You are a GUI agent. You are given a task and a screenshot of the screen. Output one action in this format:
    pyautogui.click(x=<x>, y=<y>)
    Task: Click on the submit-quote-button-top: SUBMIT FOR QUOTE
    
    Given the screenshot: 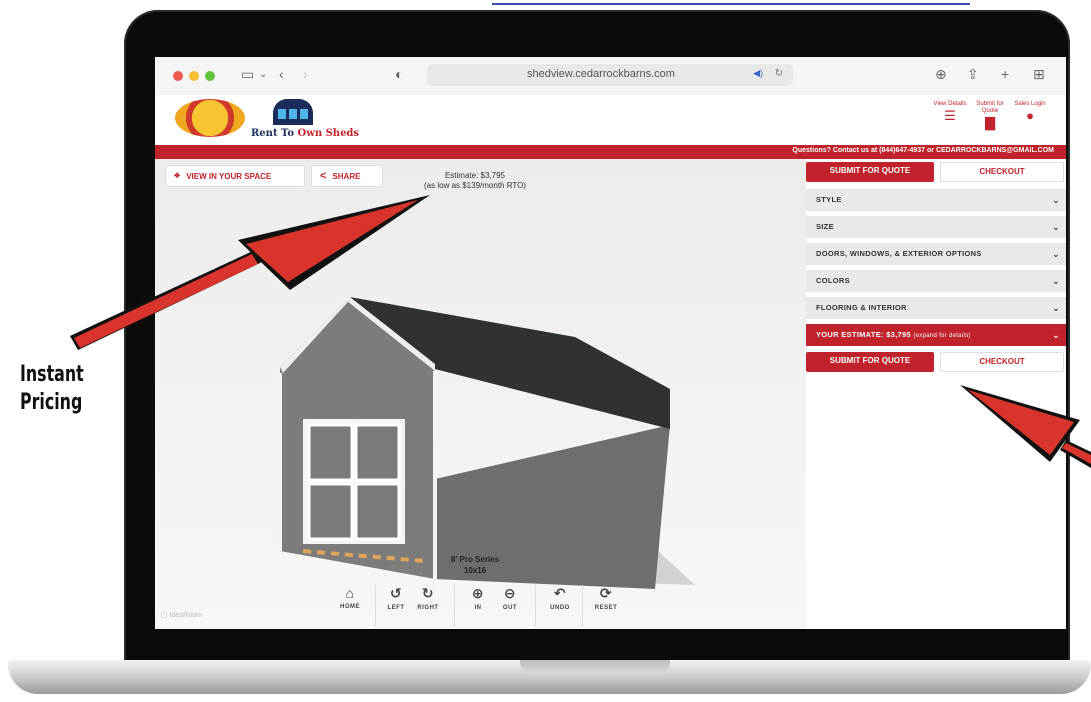 What is the action you would take?
    pyautogui.click(x=870, y=172)
    